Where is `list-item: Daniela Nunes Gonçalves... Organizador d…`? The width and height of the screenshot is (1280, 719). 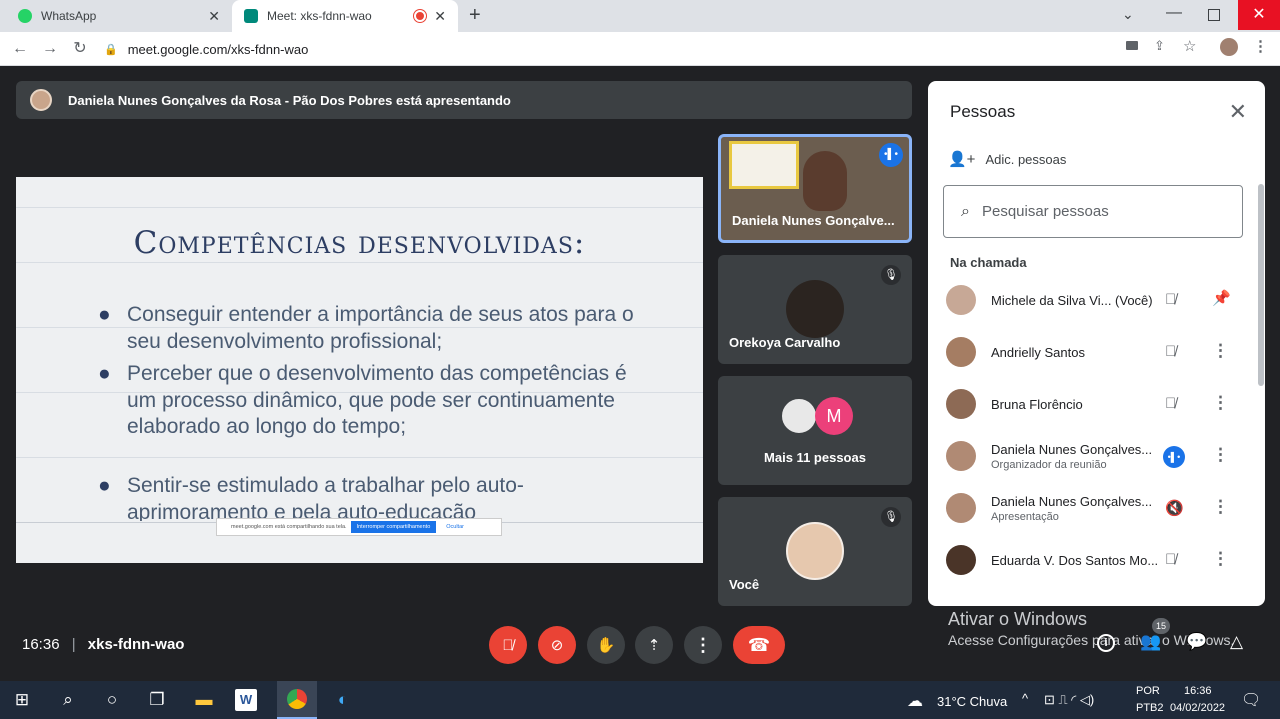 list-item: Daniela Nunes Gonçalves... Organizador d… is located at coordinates (1096, 457).